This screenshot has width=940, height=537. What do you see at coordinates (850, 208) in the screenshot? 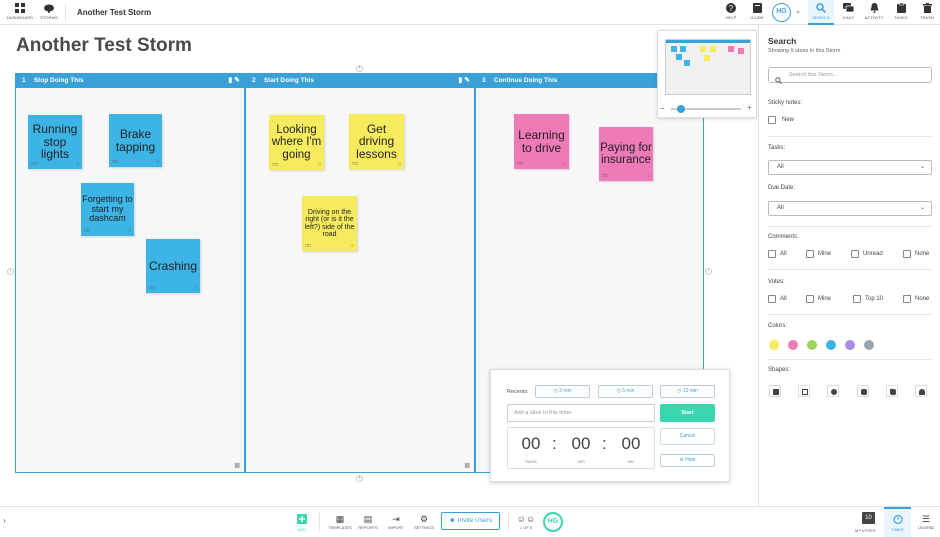
I see `due-date-select: All ⌄` at bounding box center [850, 208].